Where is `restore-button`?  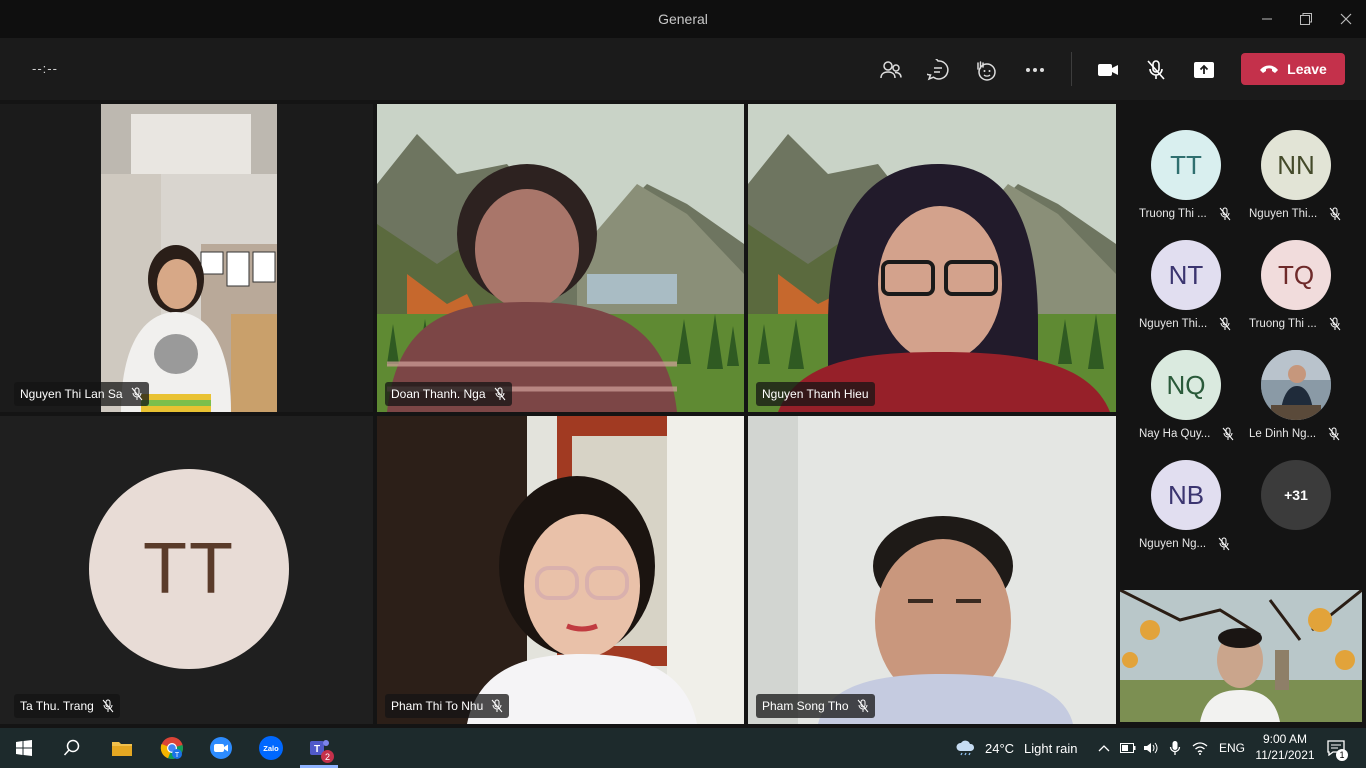 restore-button is located at coordinates (1306, 19).